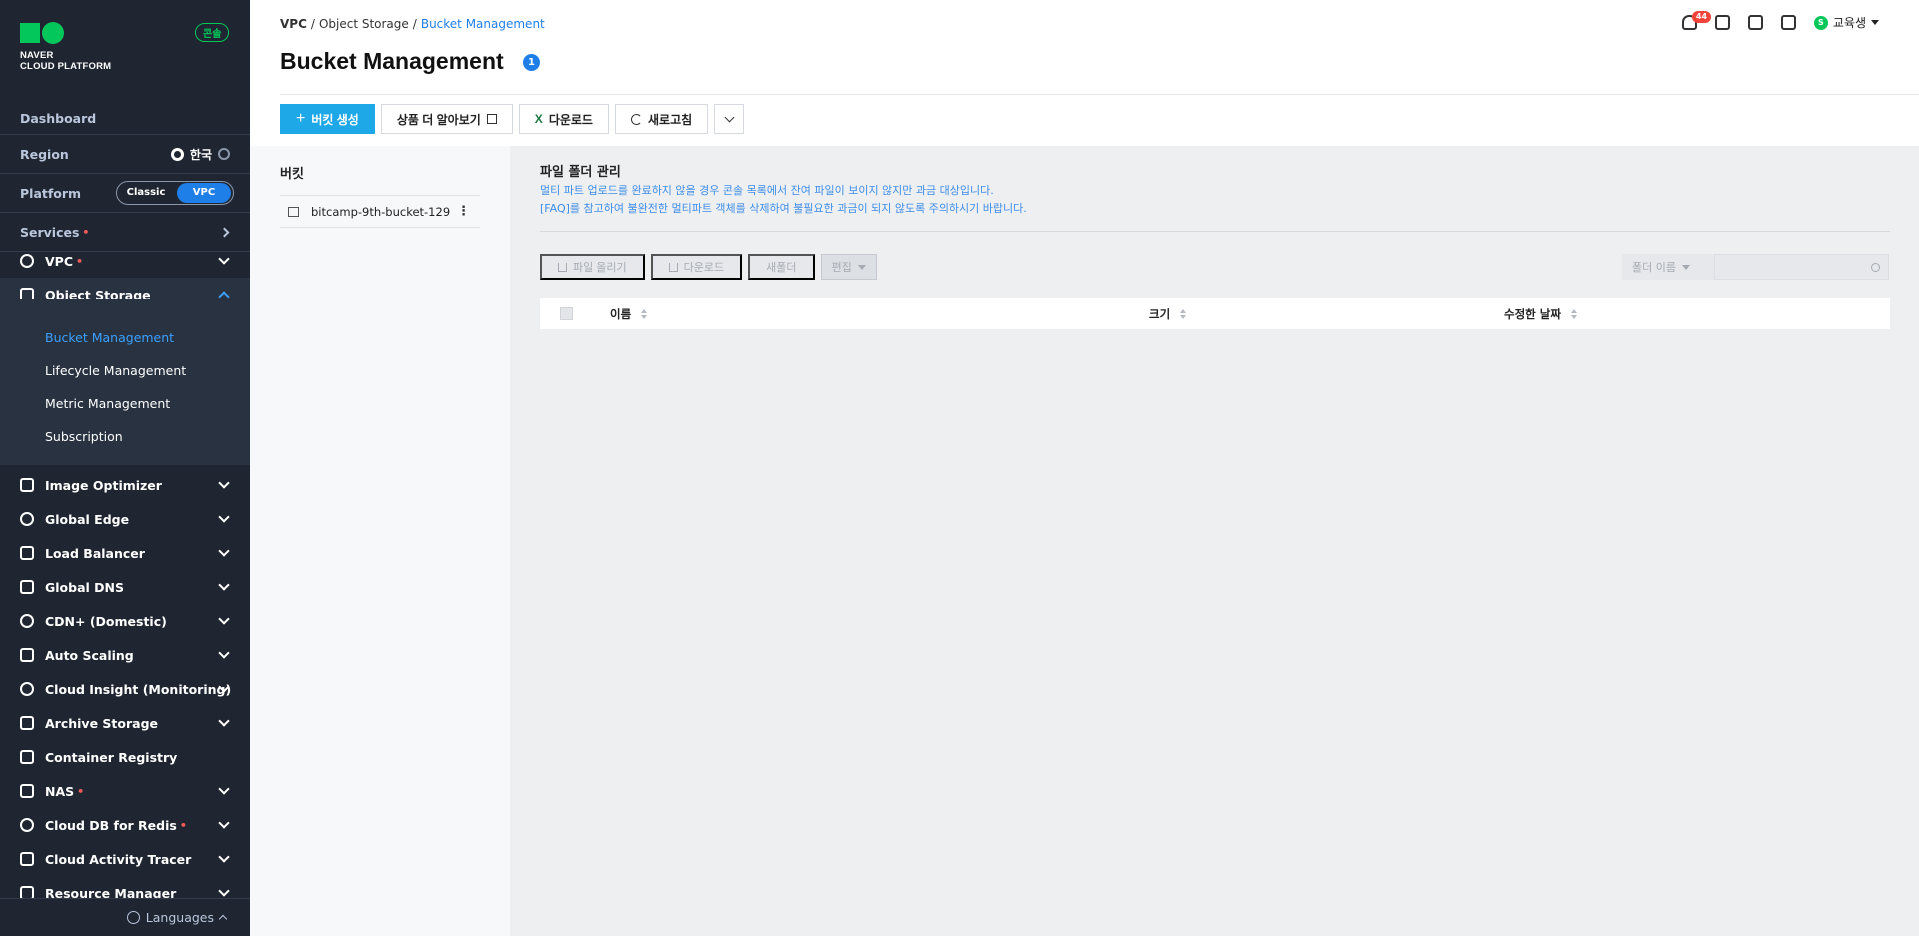 The width and height of the screenshot is (1919, 936). What do you see at coordinates (27, 757) in the screenshot?
I see `container-registry-icon` at bounding box center [27, 757].